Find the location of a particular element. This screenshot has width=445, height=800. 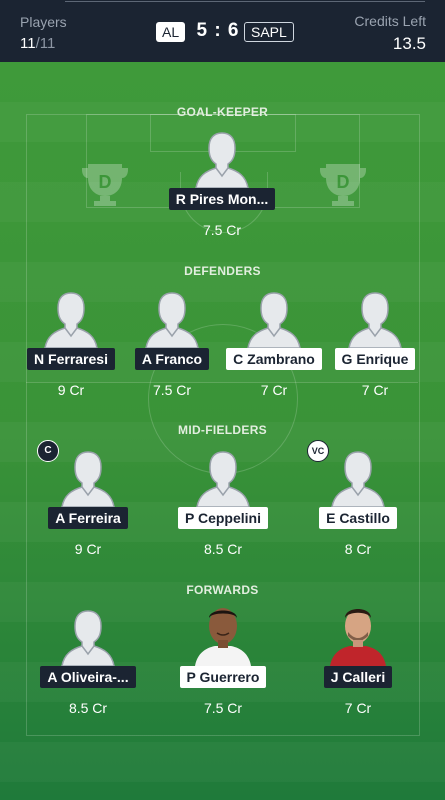

vice-captain-badge: VC is located at coordinates (318, 451).